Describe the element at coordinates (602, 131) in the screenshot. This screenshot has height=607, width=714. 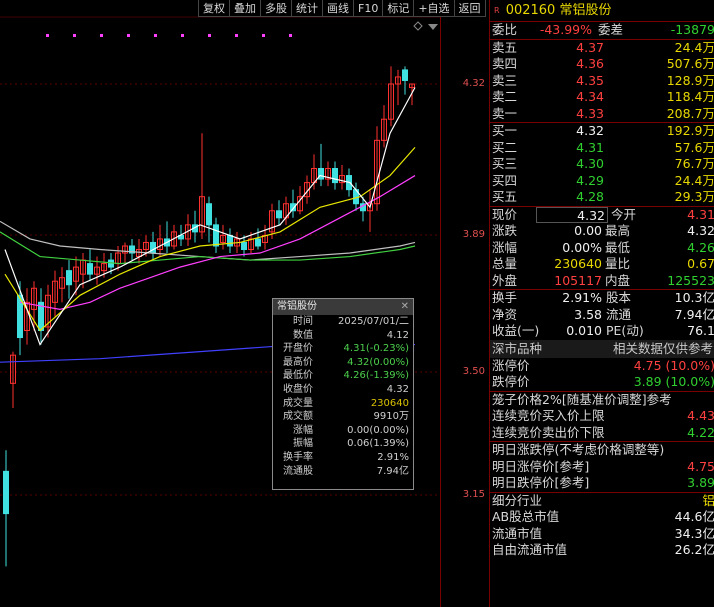
I see `order-row-buy: 买一 4.32 192.9万` at that location.